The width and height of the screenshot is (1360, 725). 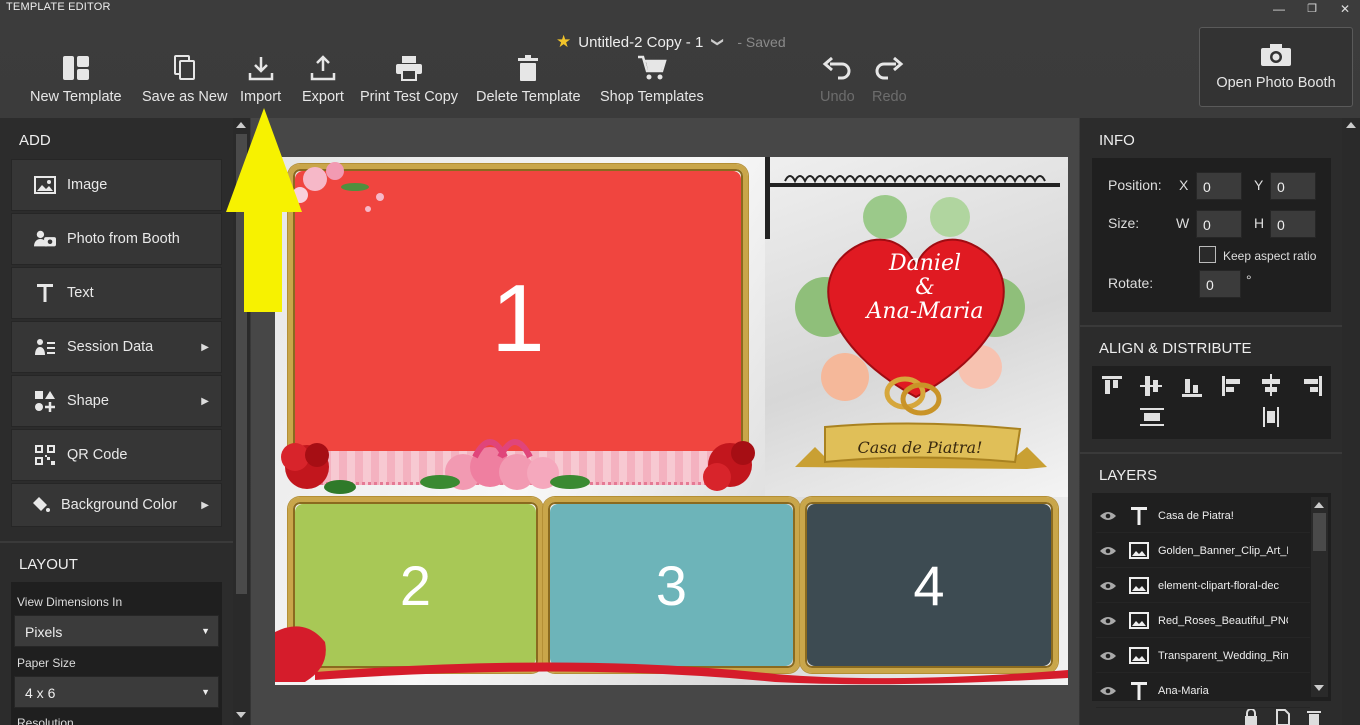 I want to click on open-photo-booth-button: Open Photo Booth, so click(x=1276, y=67).